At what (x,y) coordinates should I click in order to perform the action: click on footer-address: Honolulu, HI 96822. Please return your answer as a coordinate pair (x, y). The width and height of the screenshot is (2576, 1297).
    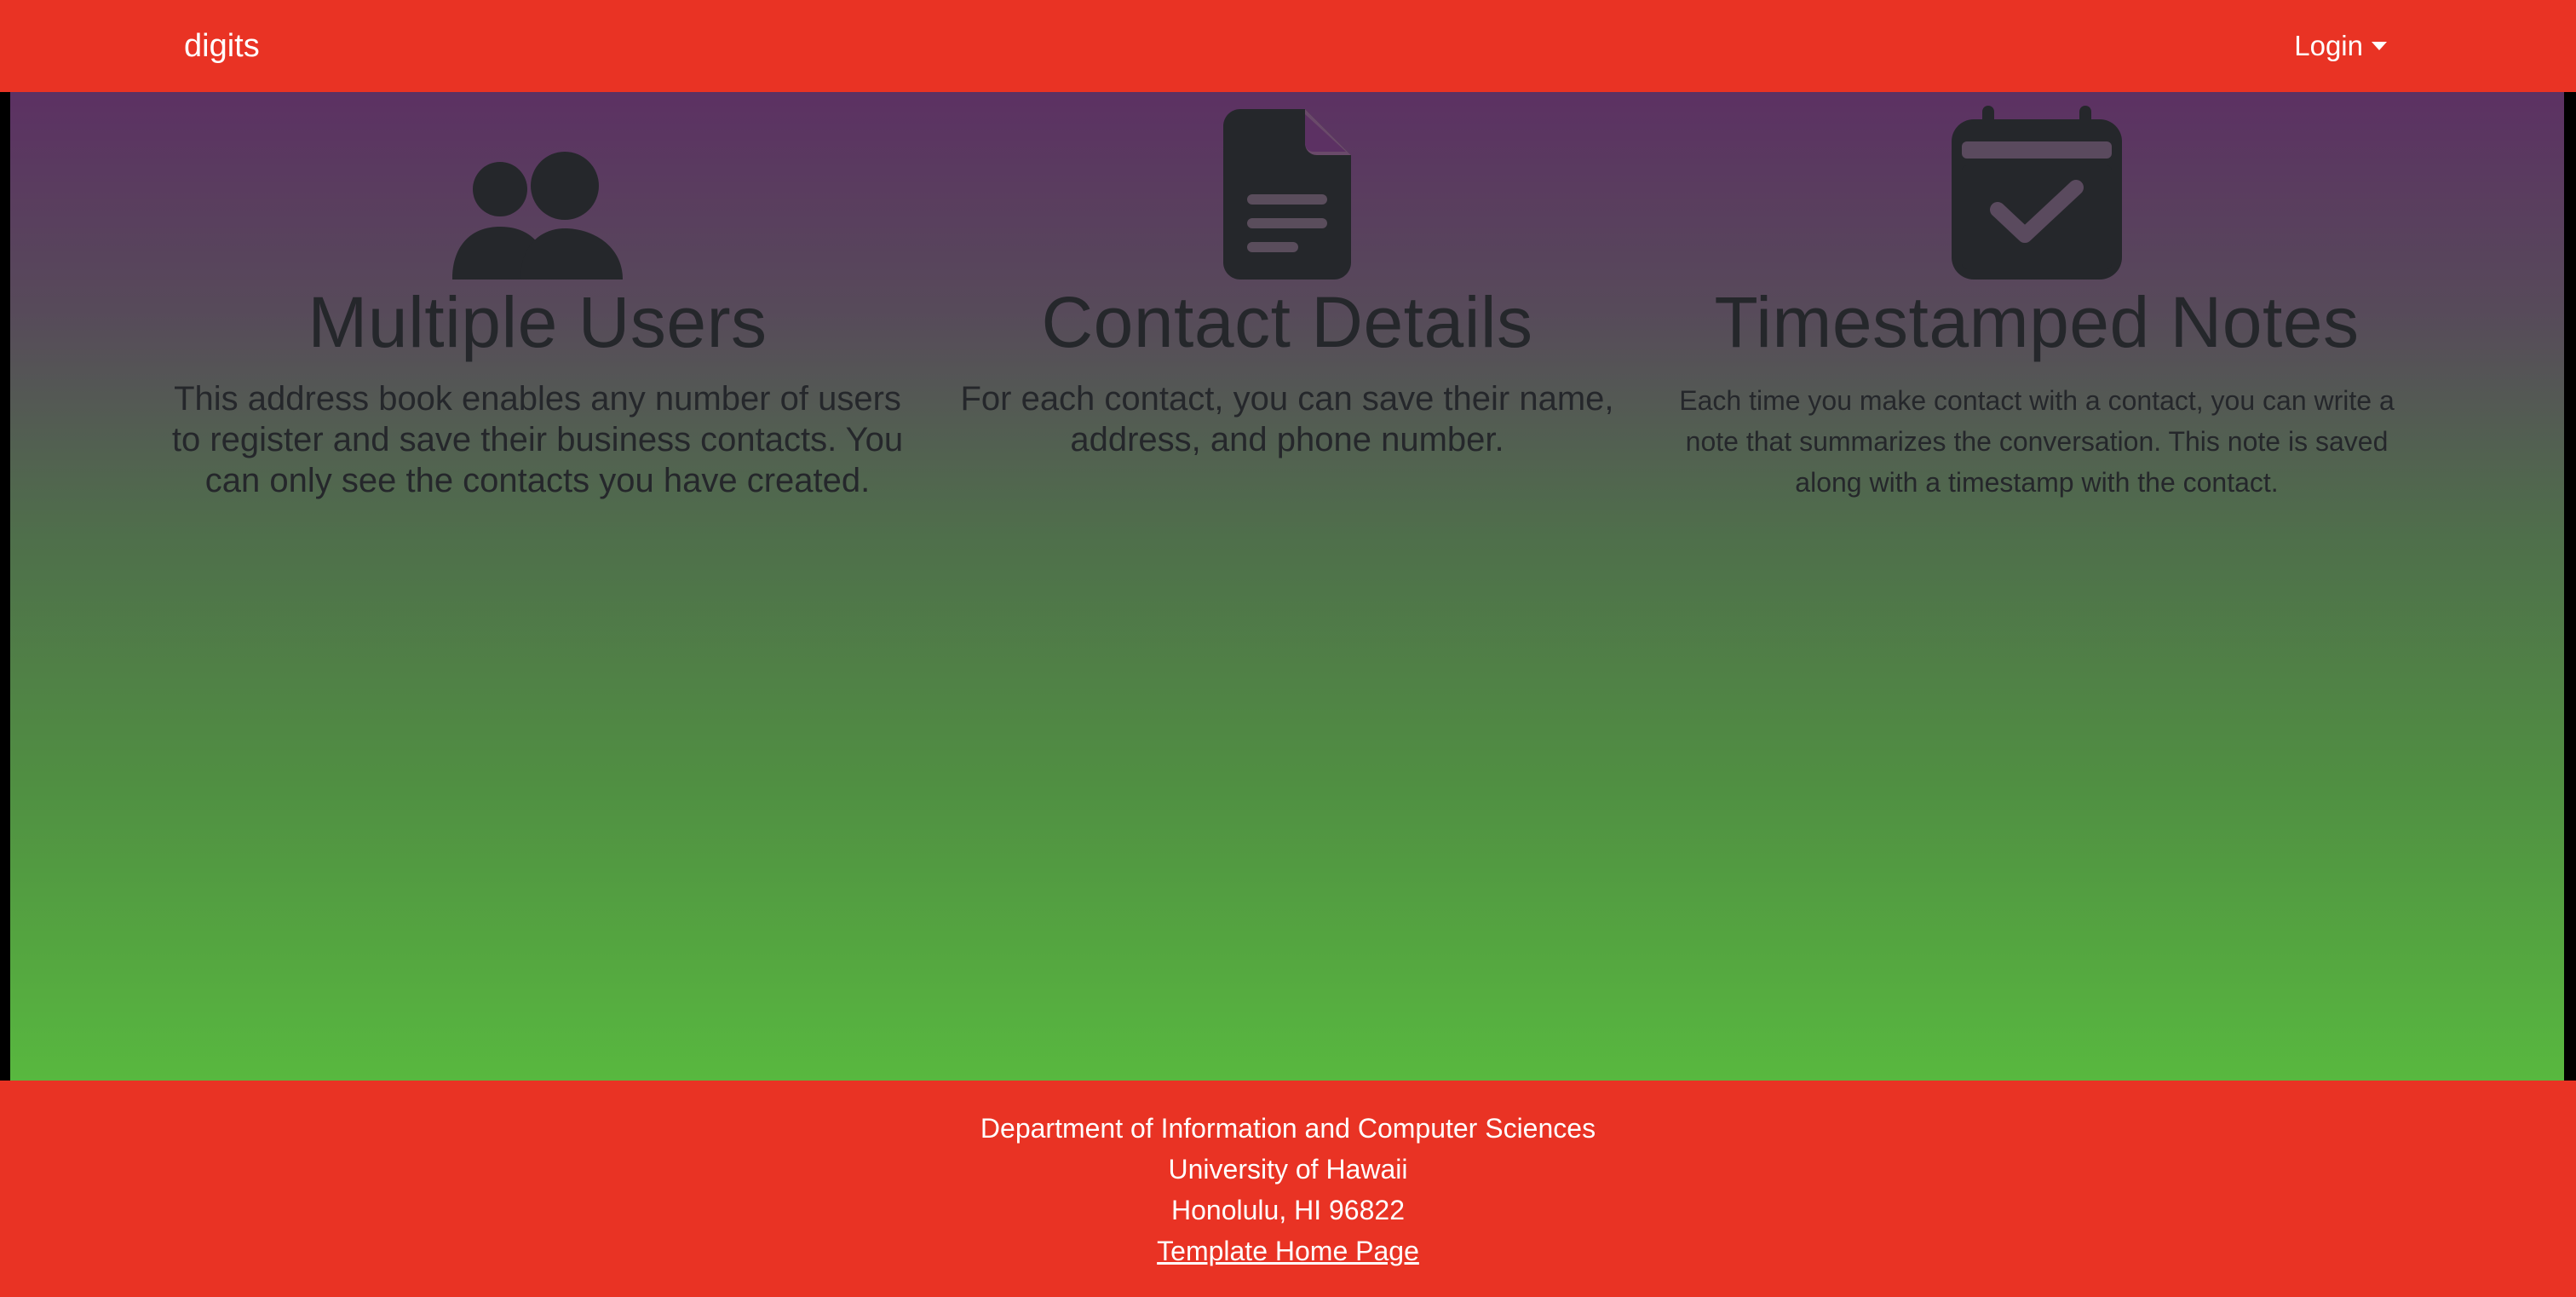
    Looking at the image, I should click on (1288, 1210).